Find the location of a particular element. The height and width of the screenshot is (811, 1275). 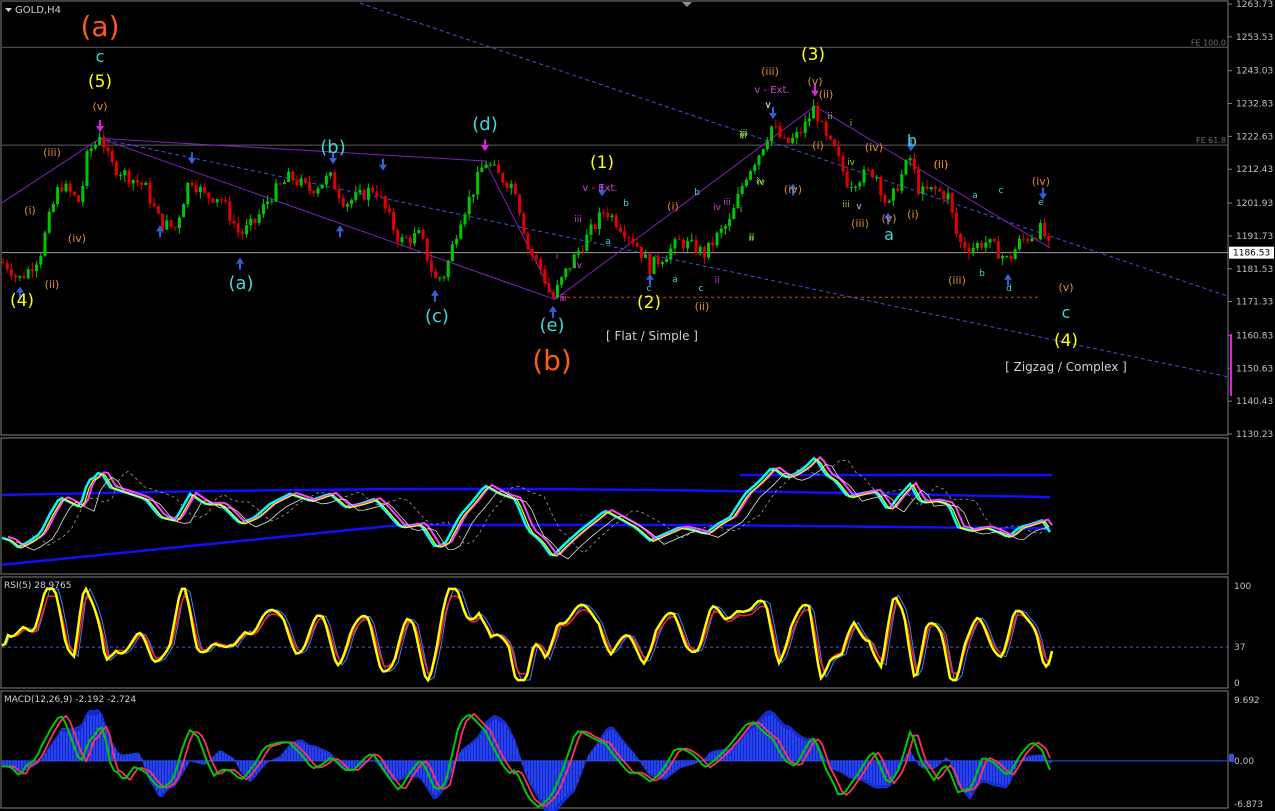

macd-tick-label: 9.692 is located at coordinates (1247, 701).